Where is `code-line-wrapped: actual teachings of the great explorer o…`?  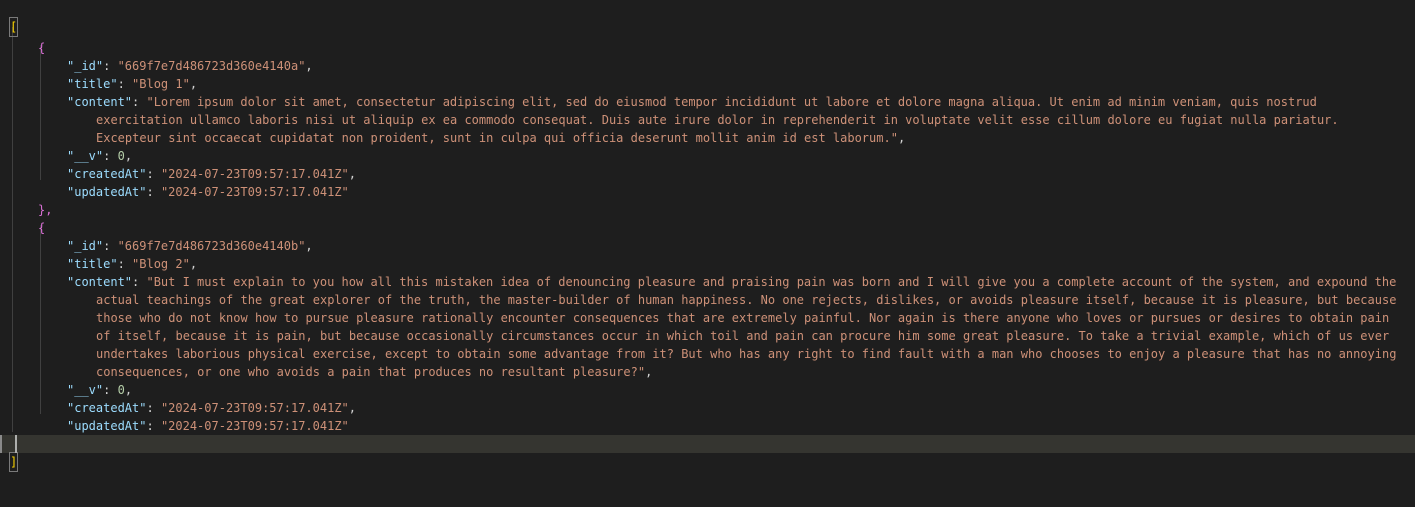 code-line-wrapped: actual teachings of the great explorer o… is located at coordinates (707, 290).